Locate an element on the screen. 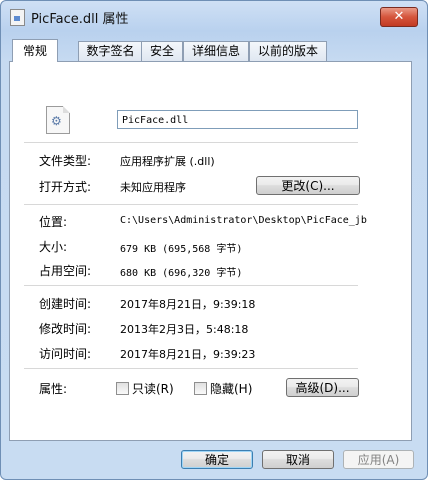 The image size is (428, 480). file-name-field: PicFace.dll is located at coordinates (237, 119).